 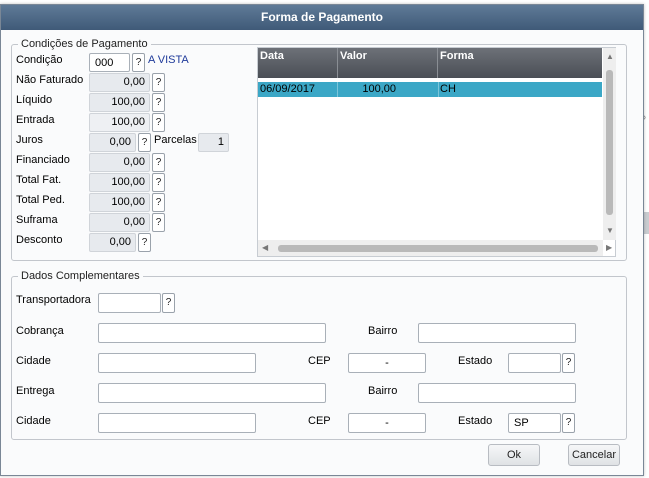 I want to click on liquido-help-button: ?, so click(x=158, y=102).